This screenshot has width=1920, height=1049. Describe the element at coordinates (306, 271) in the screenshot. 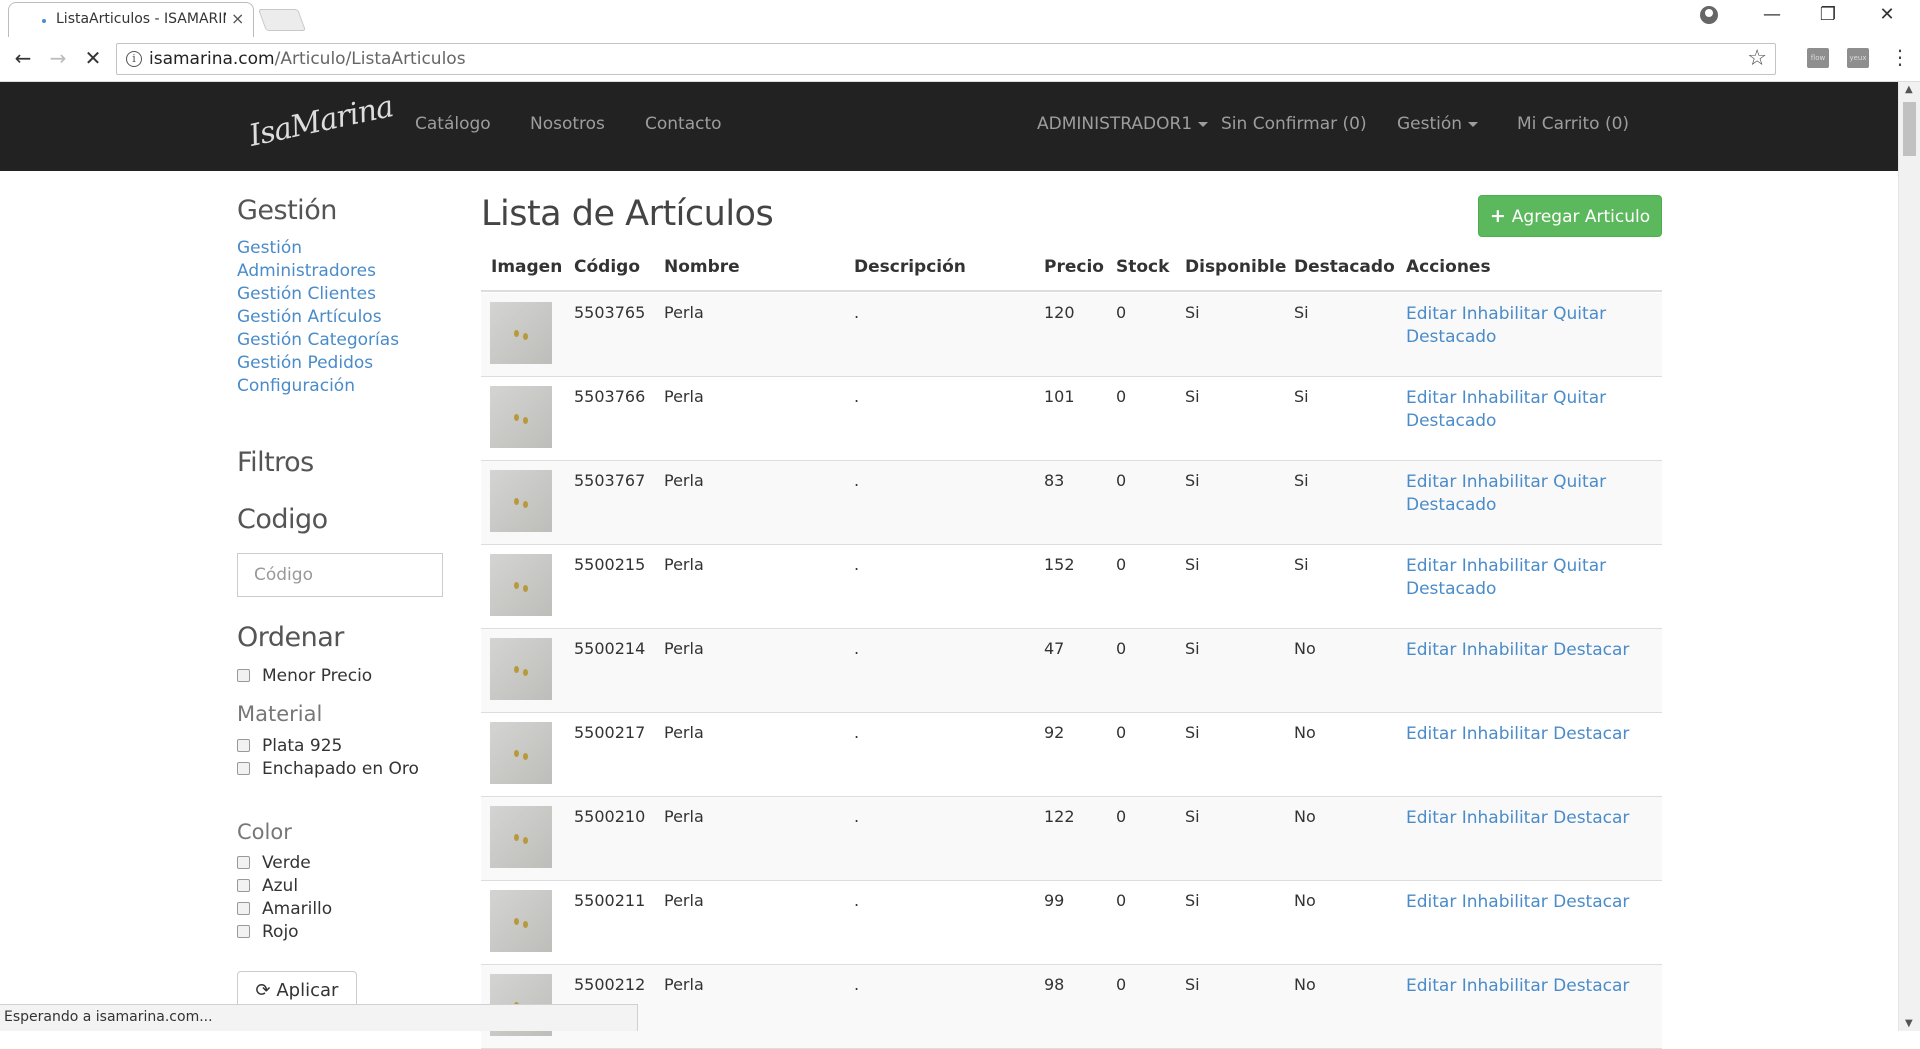

I see `sidebar-link-administradores: Administradores` at that location.